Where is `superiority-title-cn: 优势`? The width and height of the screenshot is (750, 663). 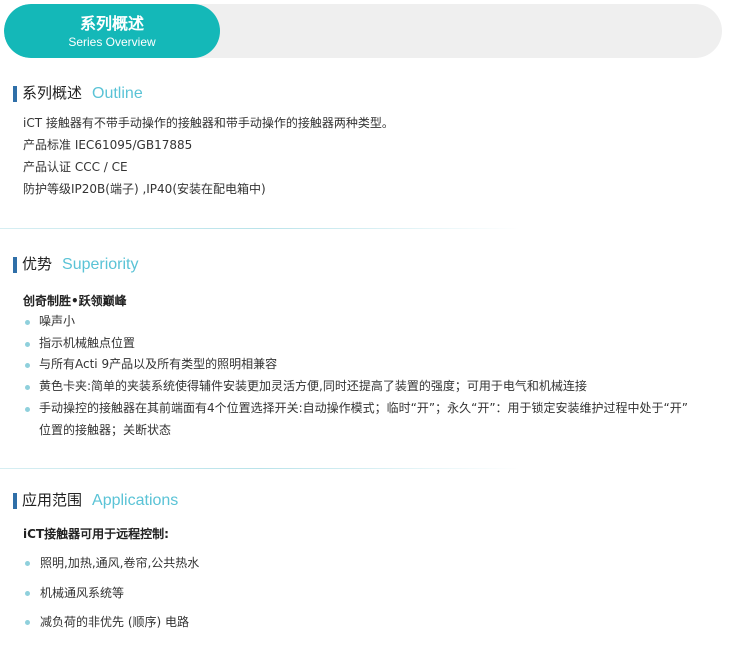 superiority-title-cn: 优势 is located at coordinates (37, 264).